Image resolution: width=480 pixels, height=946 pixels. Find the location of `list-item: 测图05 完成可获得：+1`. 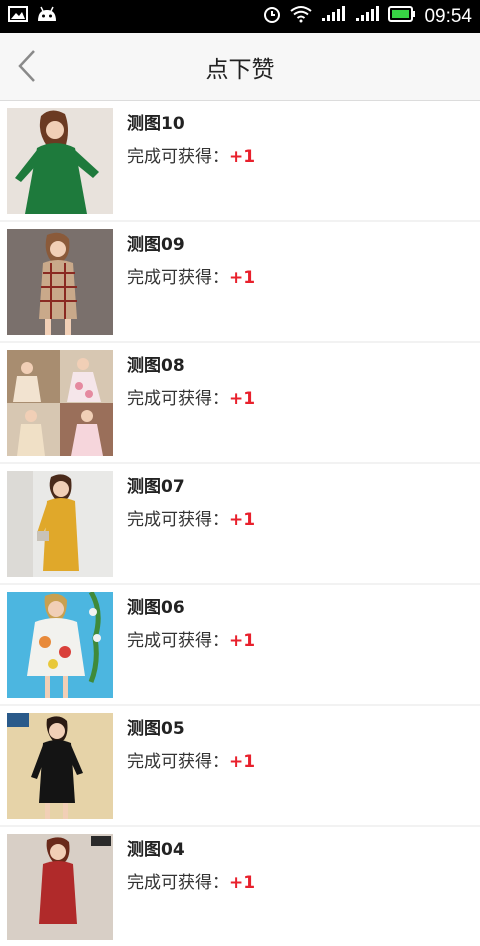

list-item: 测图05 完成可获得：+1 is located at coordinates (240, 765).